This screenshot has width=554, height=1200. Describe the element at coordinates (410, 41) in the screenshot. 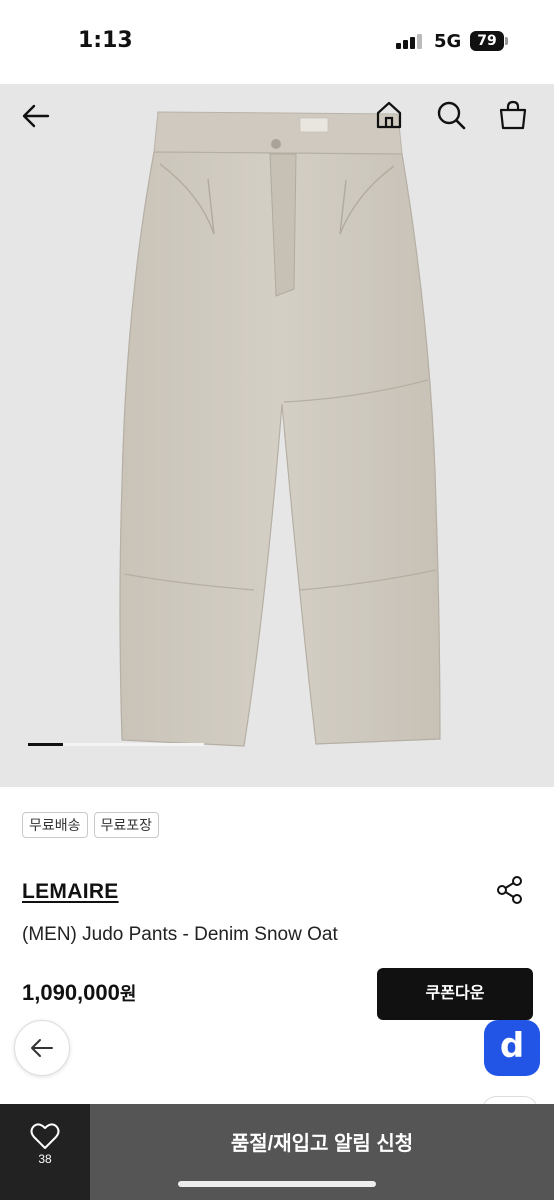

I see `signal-icon` at that location.